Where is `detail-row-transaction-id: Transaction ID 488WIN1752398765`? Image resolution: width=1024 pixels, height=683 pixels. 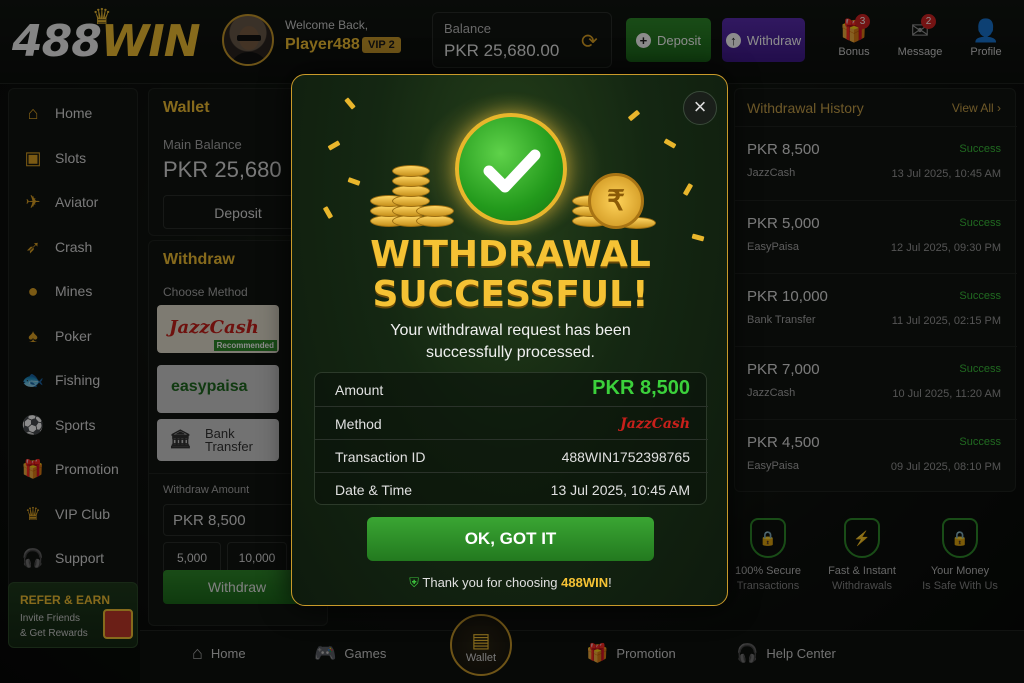
detail-row-transaction-id: Transaction ID 488WIN1752398765 is located at coordinates (511, 455).